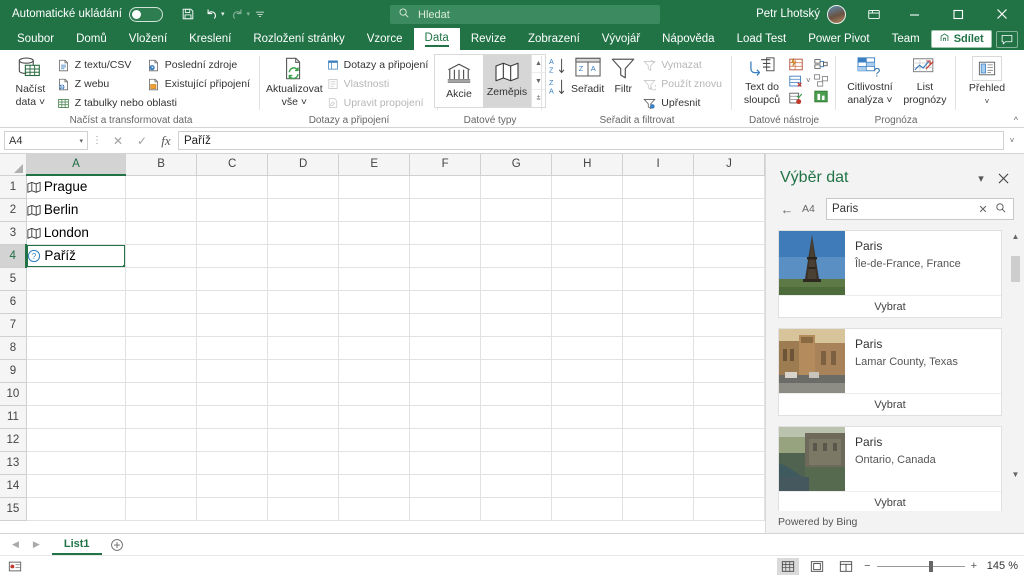 Image resolution: width=1024 pixels, height=576 pixels. Describe the element at coordinates (958, 14) in the screenshot. I see `restore-icon` at that location.